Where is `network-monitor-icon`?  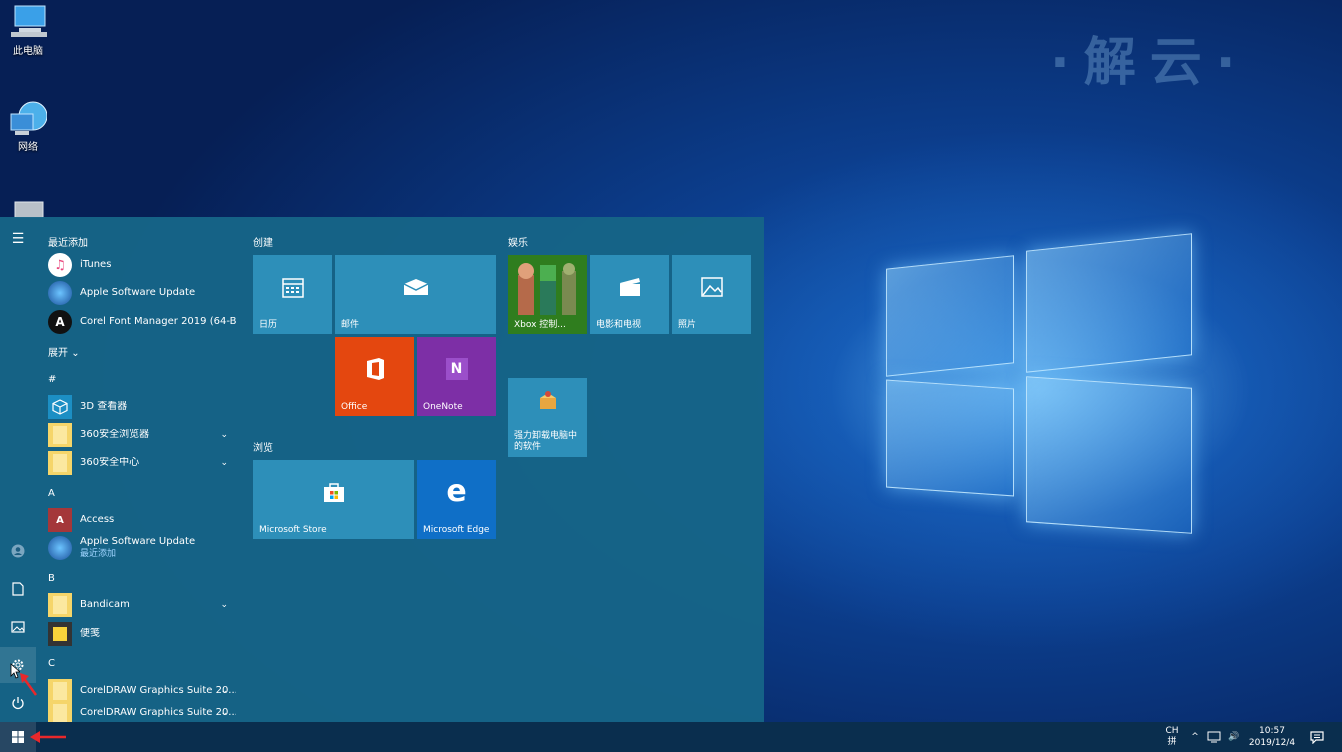
network-monitor-icon is located at coordinates (1214, 737).